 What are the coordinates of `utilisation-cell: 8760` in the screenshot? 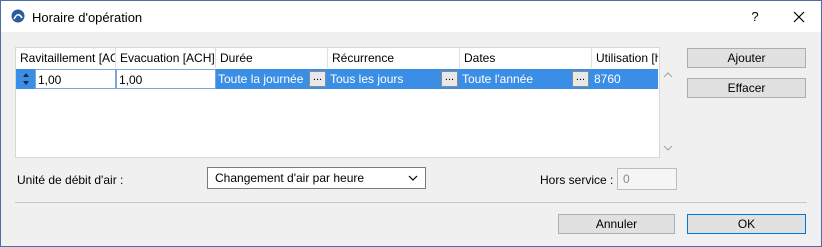 It's located at (607, 79).